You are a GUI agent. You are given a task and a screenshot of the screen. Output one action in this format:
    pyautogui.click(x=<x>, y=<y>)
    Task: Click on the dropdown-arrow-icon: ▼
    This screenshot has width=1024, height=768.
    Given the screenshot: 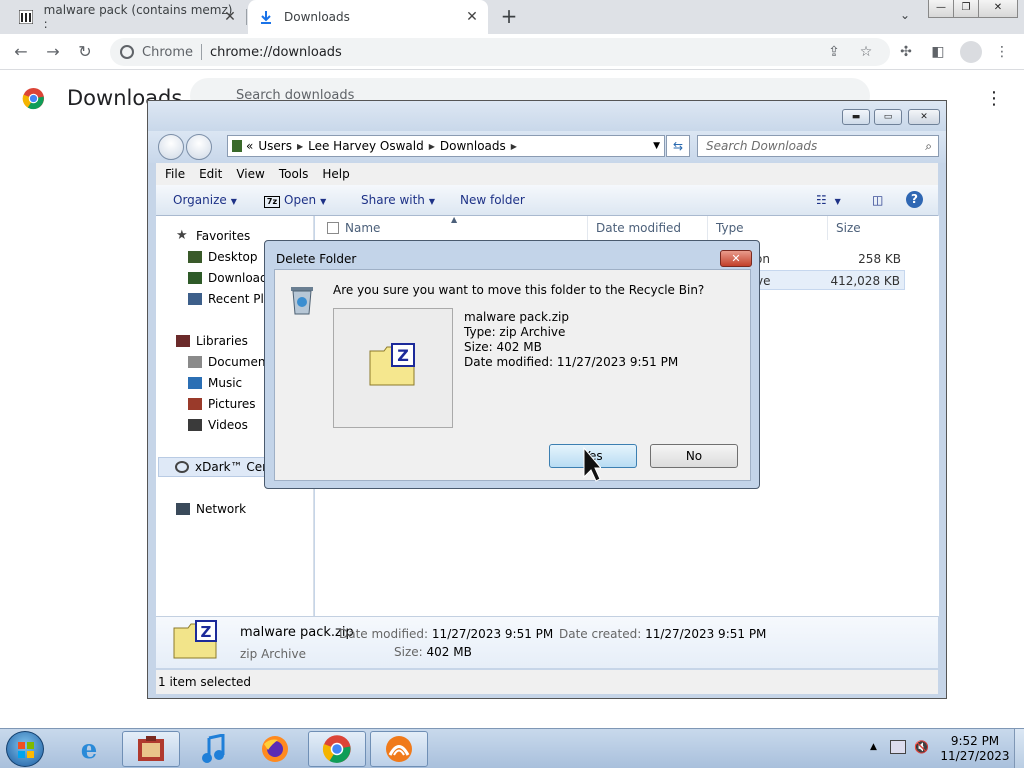 What is the action you would take?
    pyautogui.click(x=432, y=201)
    